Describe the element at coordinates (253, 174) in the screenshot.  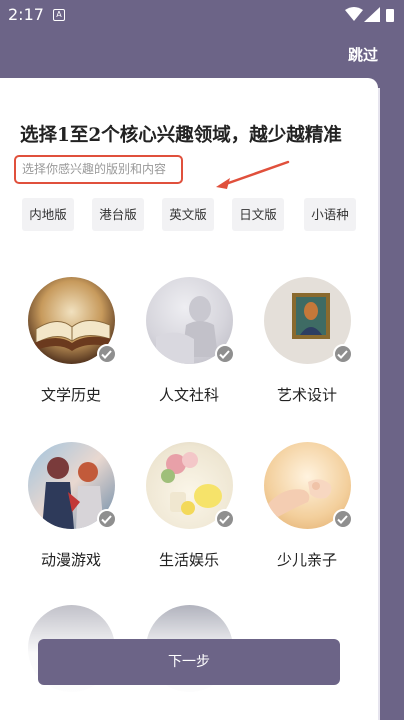
I see `annotation-arrow-icon` at that location.